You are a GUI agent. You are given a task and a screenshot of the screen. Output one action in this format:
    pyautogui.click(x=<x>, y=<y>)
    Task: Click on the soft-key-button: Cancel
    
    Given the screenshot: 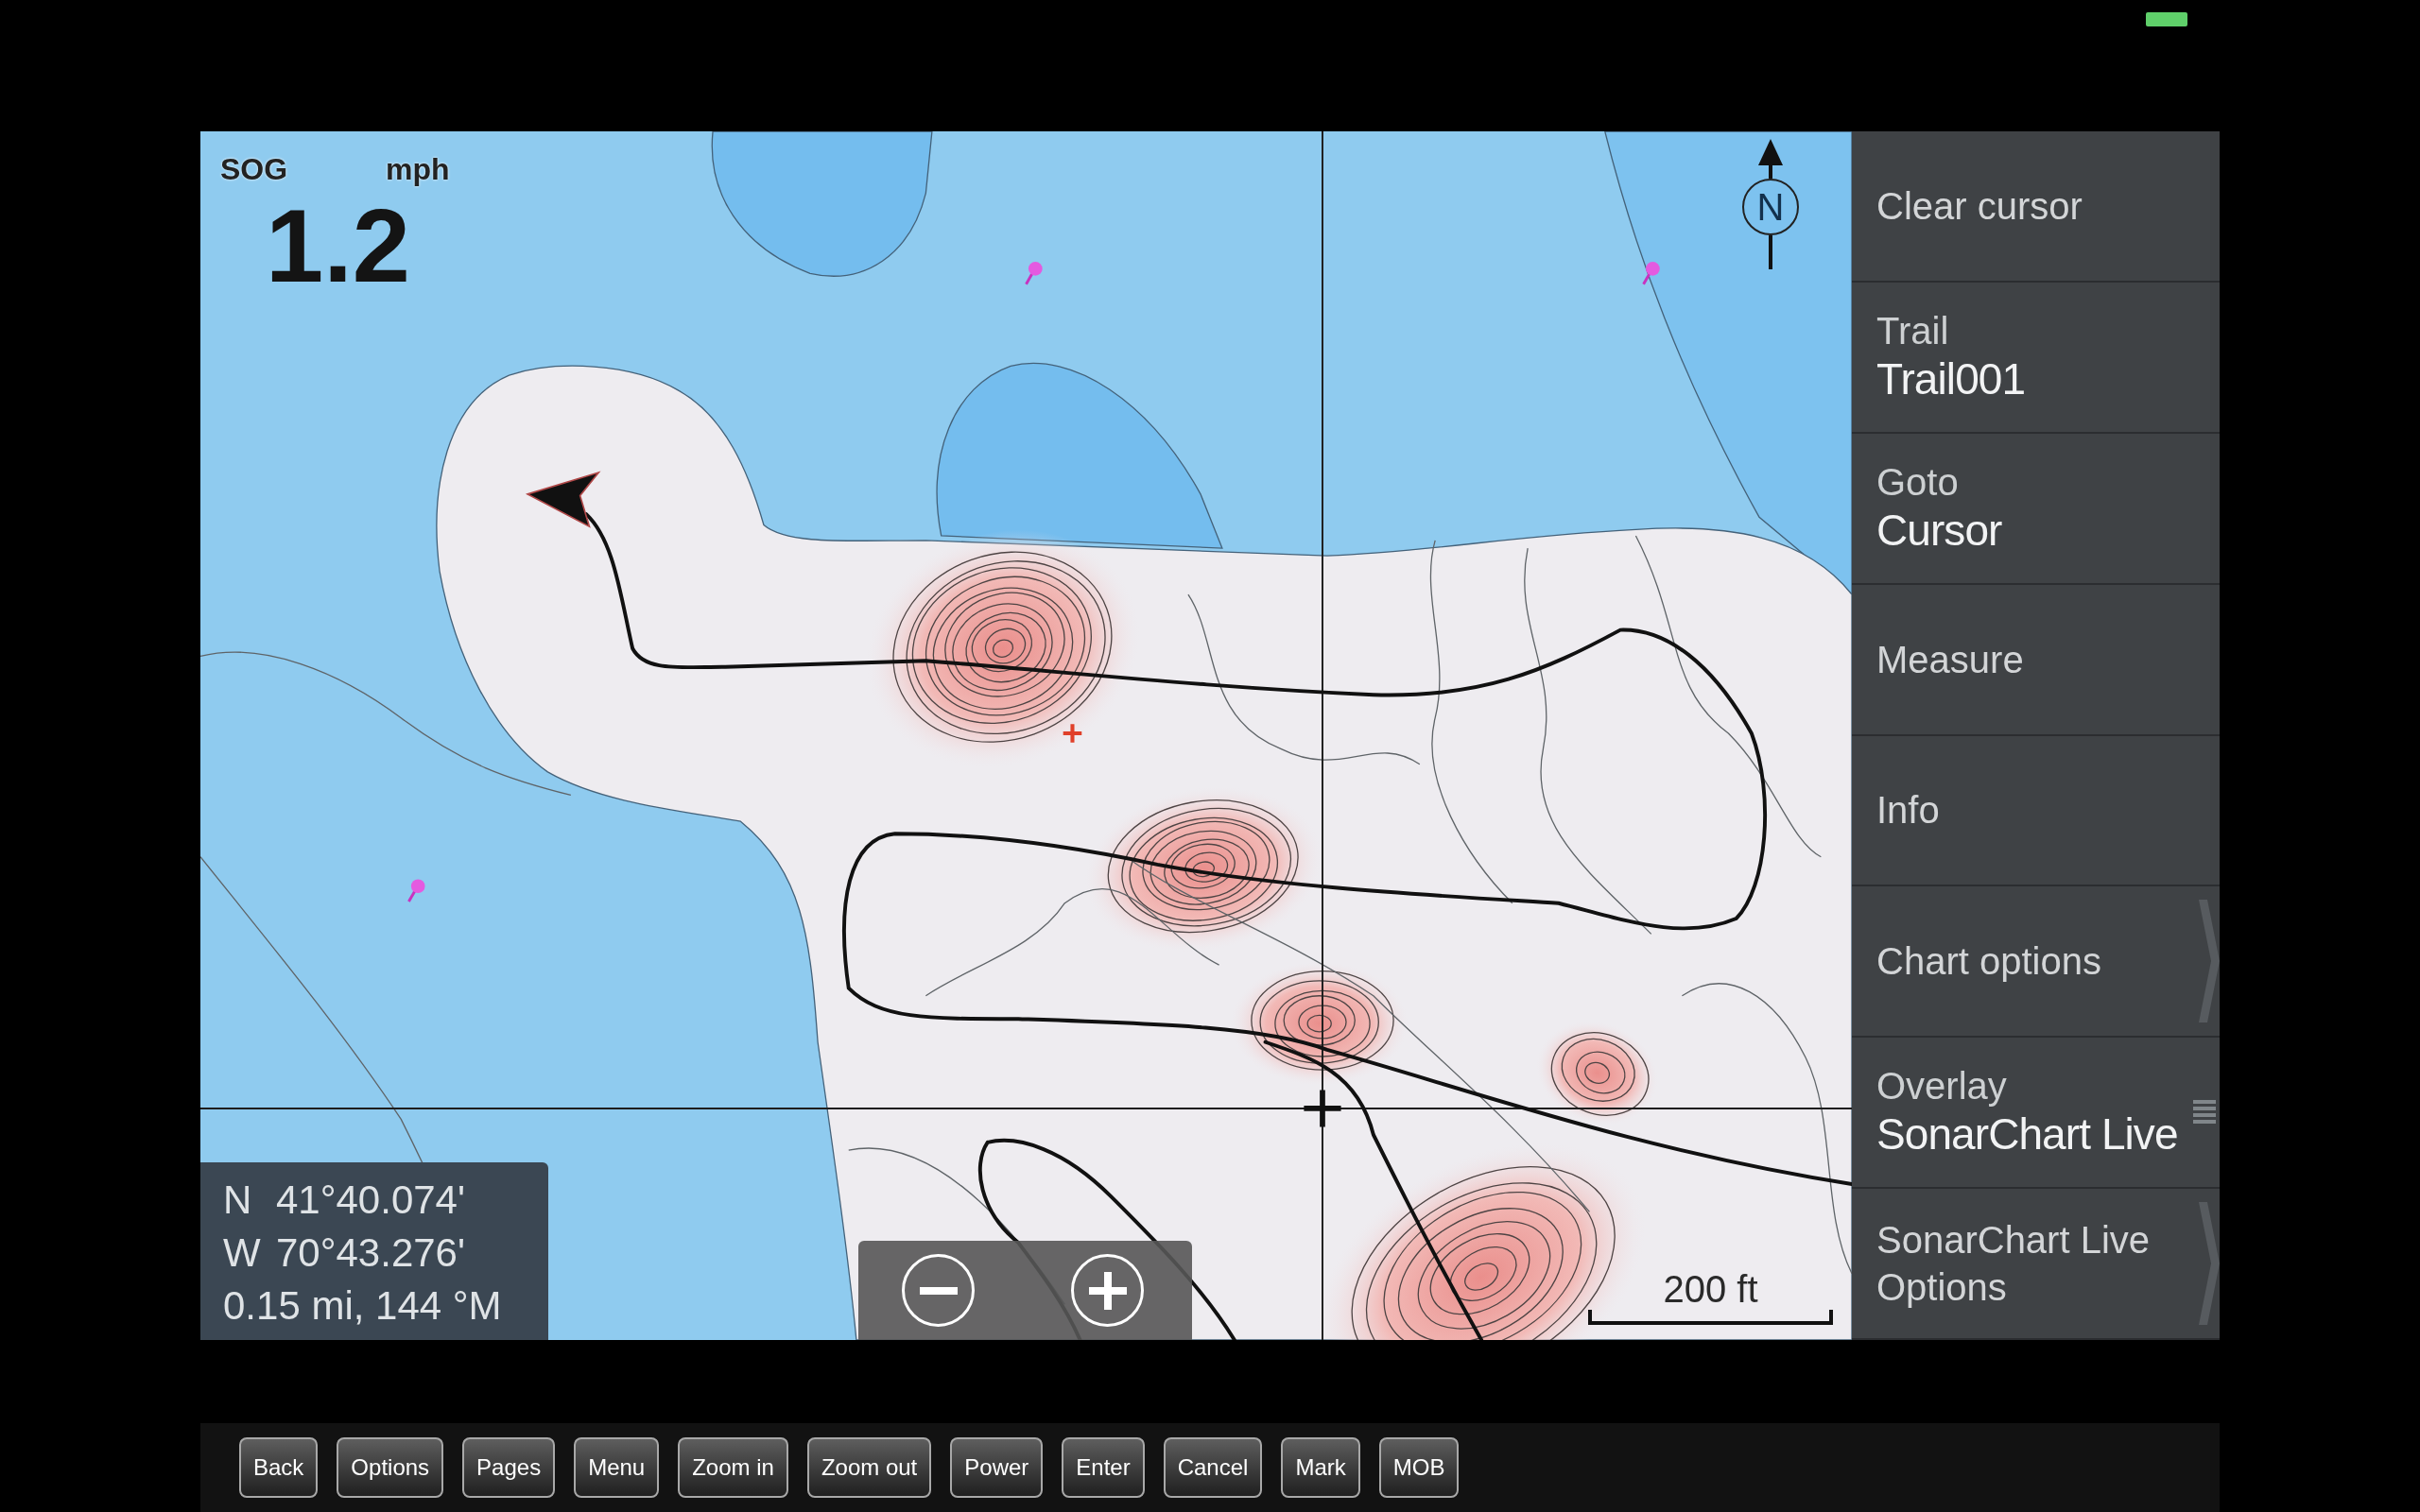 What is the action you would take?
    pyautogui.click(x=1213, y=1467)
    